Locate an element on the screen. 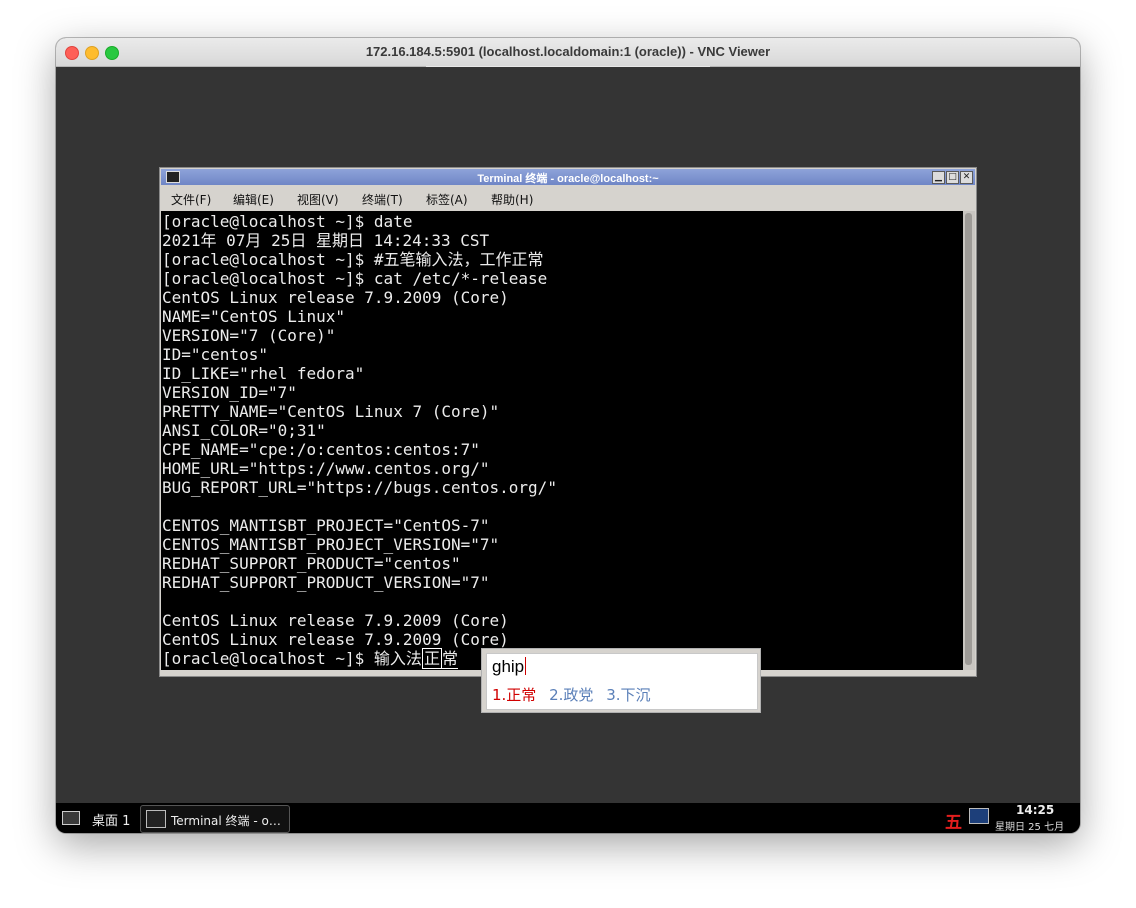 The width and height of the screenshot is (1136, 908). terminal-line: [oracle@localhost ~]$ date is located at coordinates (287, 221).